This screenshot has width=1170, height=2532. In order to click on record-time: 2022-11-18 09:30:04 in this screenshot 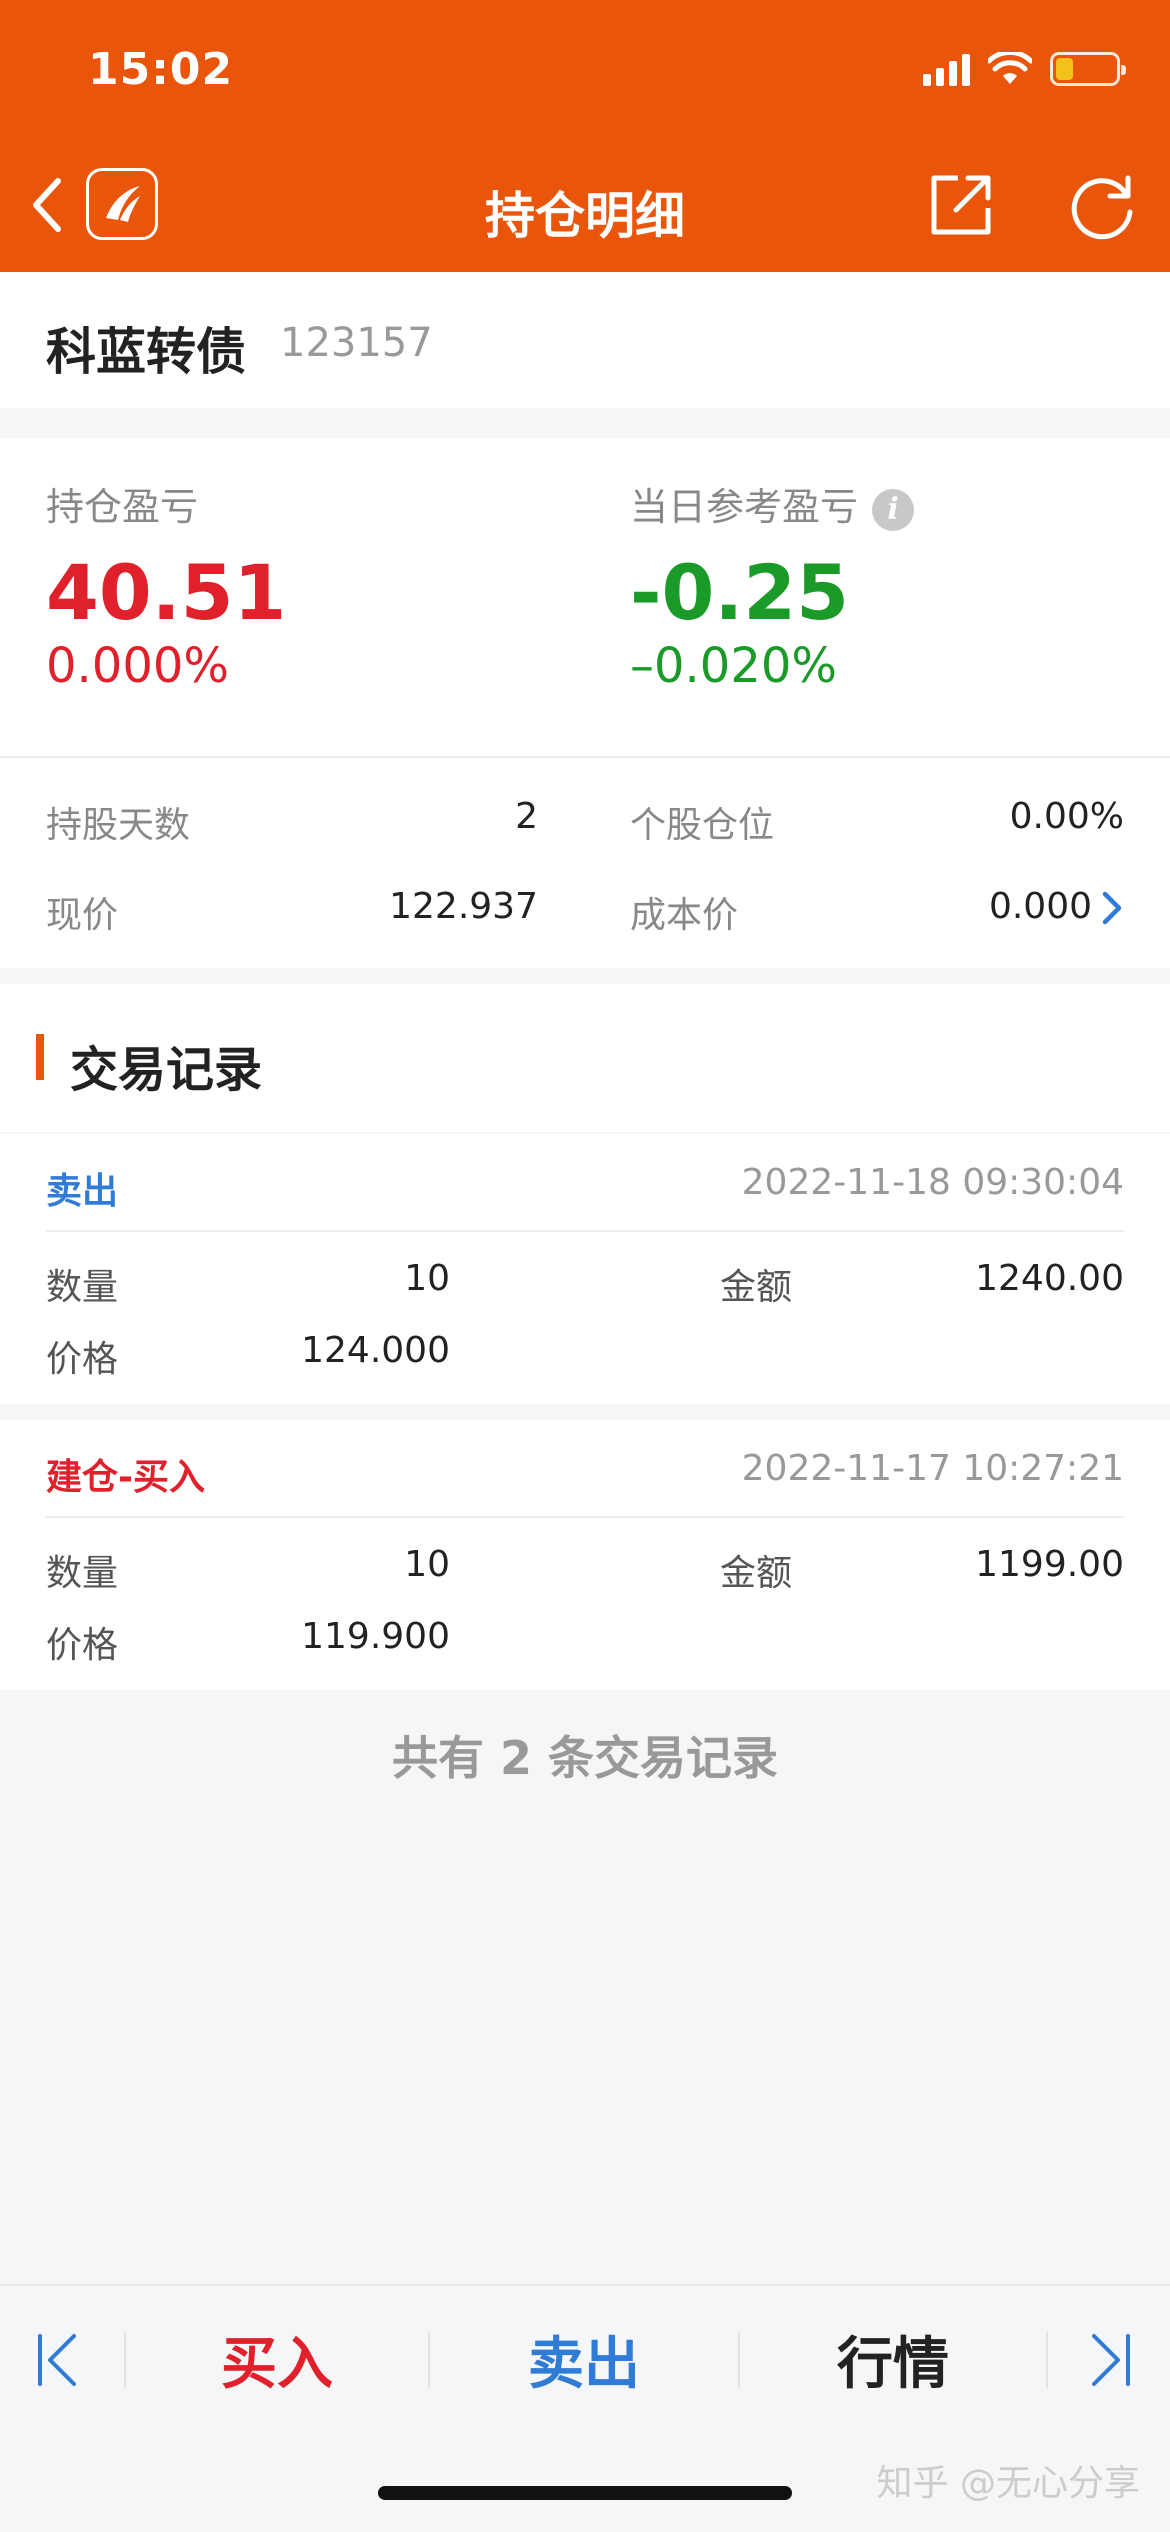, I will do `click(932, 1182)`.